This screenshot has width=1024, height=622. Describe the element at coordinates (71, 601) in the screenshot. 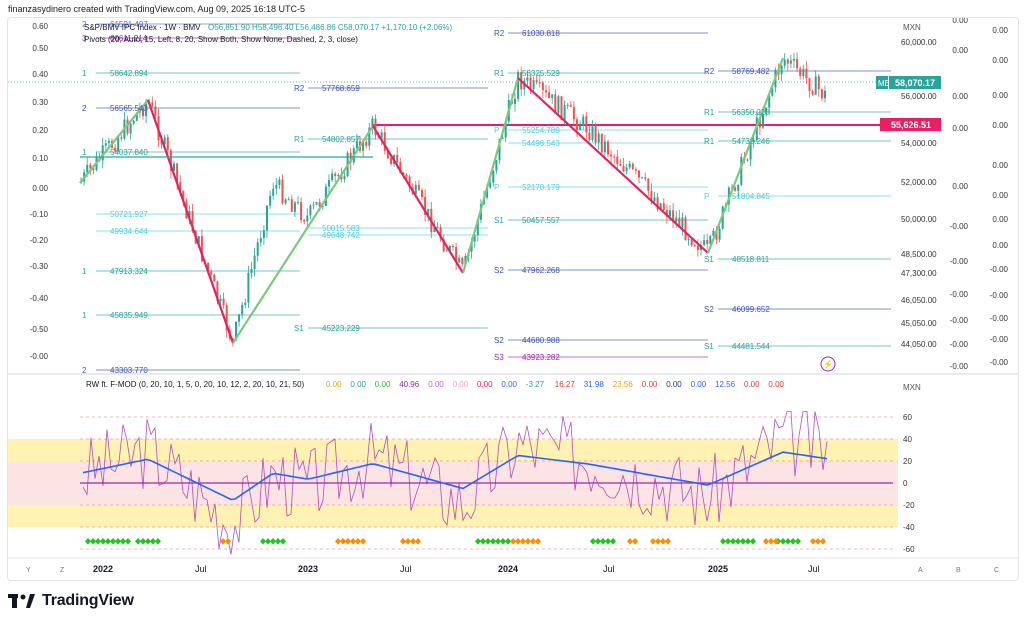

I see `tradingview-logo: TradingView` at that location.